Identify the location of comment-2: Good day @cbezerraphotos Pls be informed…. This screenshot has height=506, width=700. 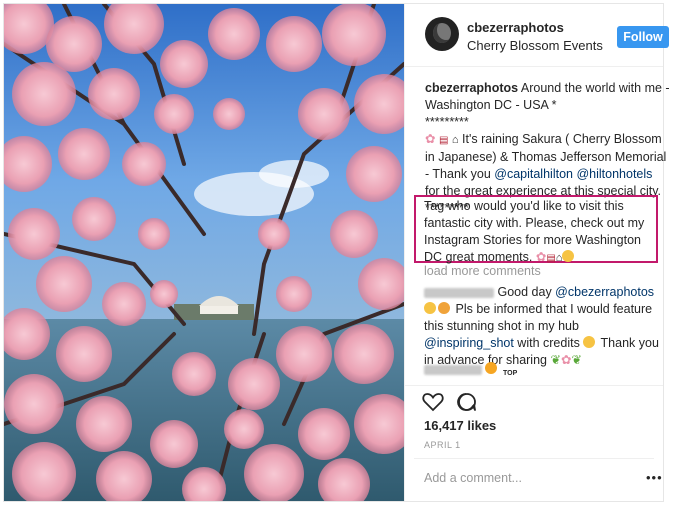
(546, 326).